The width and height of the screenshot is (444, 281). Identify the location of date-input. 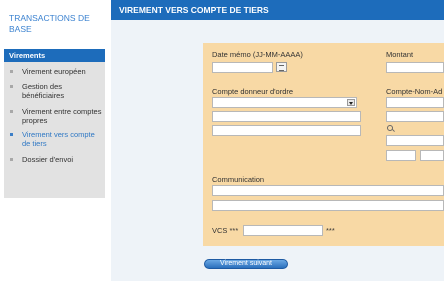
(242, 67).